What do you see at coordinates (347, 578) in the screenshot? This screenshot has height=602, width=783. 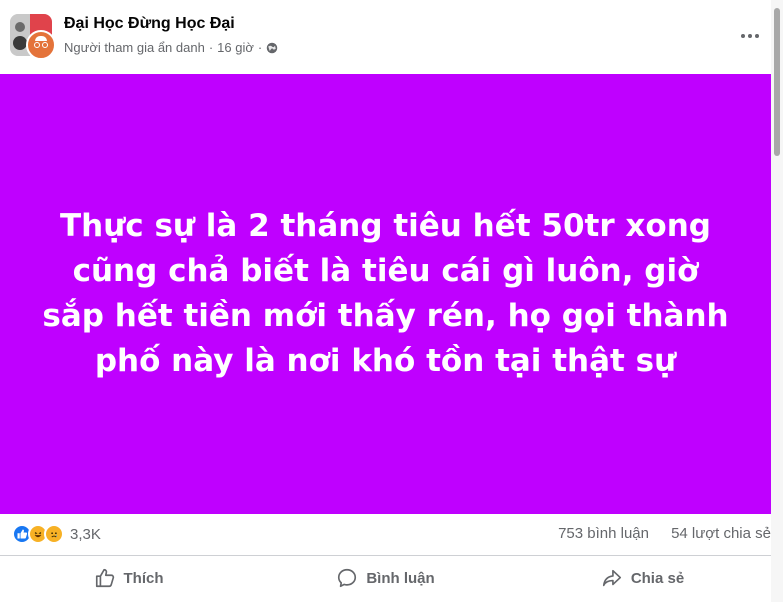 I see `comment-icon` at bounding box center [347, 578].